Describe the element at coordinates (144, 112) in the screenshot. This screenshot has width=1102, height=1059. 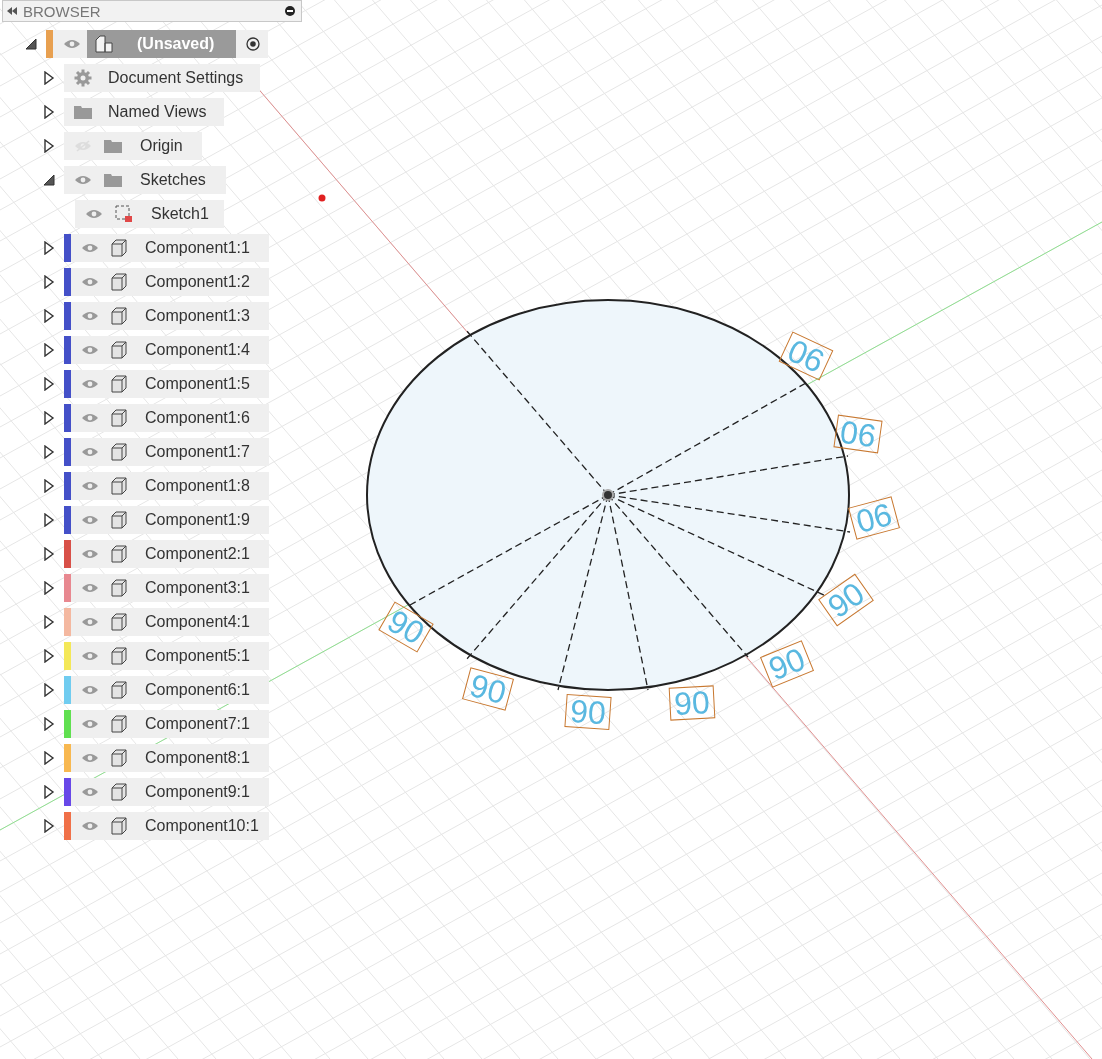
I see `tree-item: Named Views` at that location.